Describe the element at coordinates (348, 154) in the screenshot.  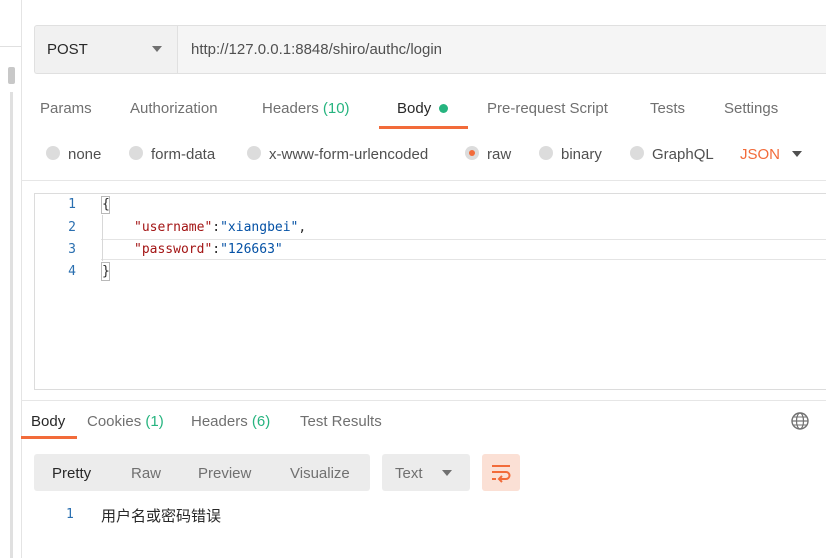
I see `radio-urlencoded-label: x-www-form-urlencoded` at that location.